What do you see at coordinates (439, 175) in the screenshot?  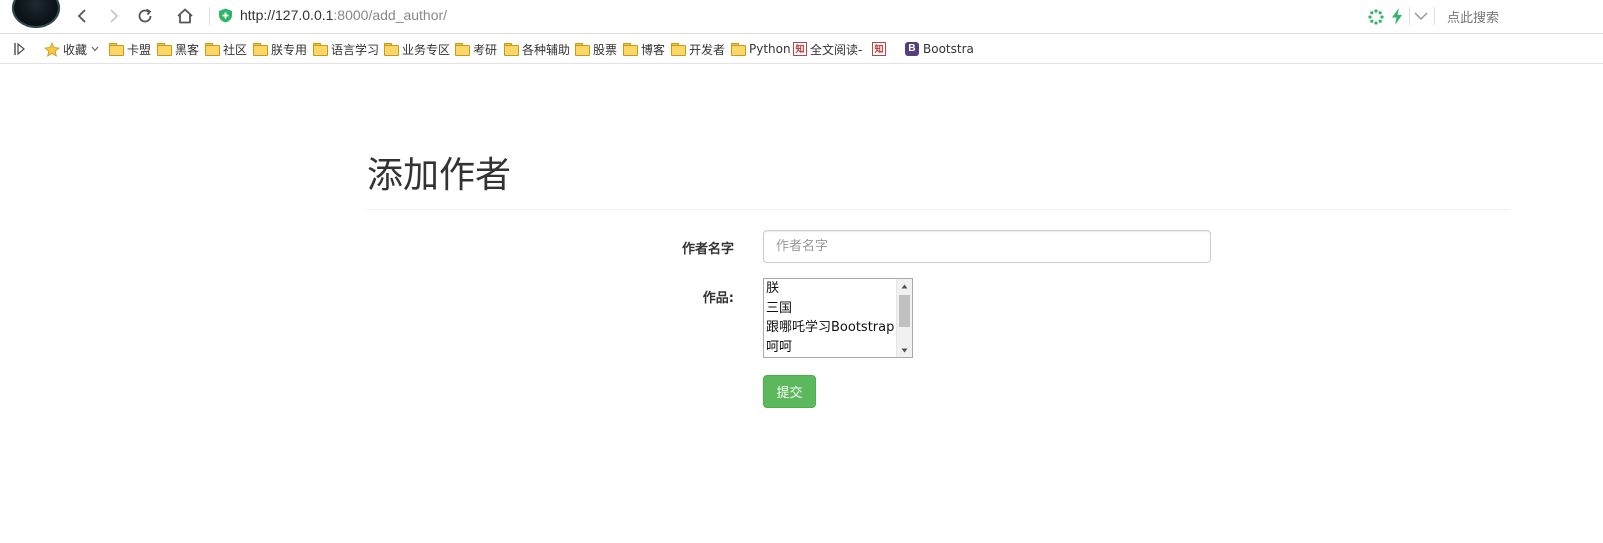 I see `page-title: 添加作者` at bounding box center [439, 175].